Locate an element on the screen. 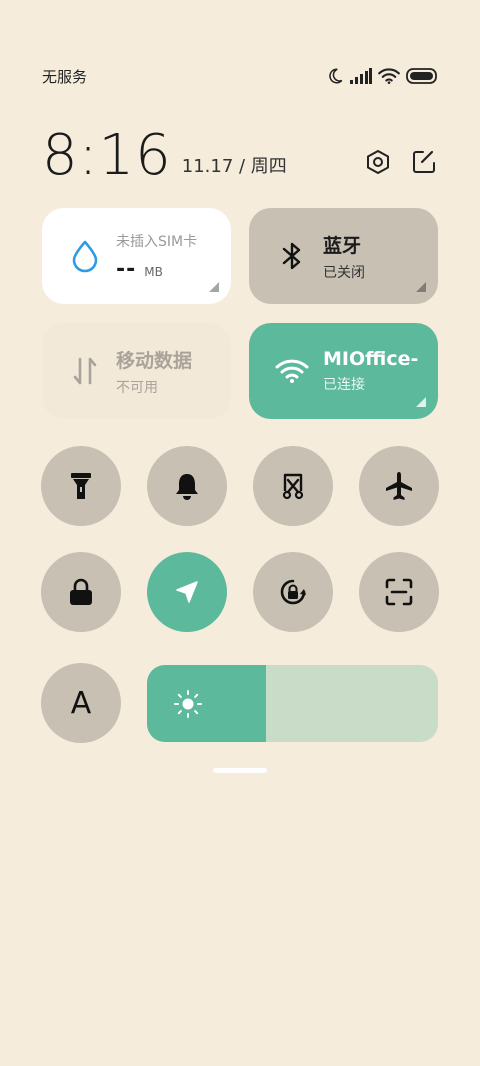  screenshot-toggle is located at coordinates (293, 486).